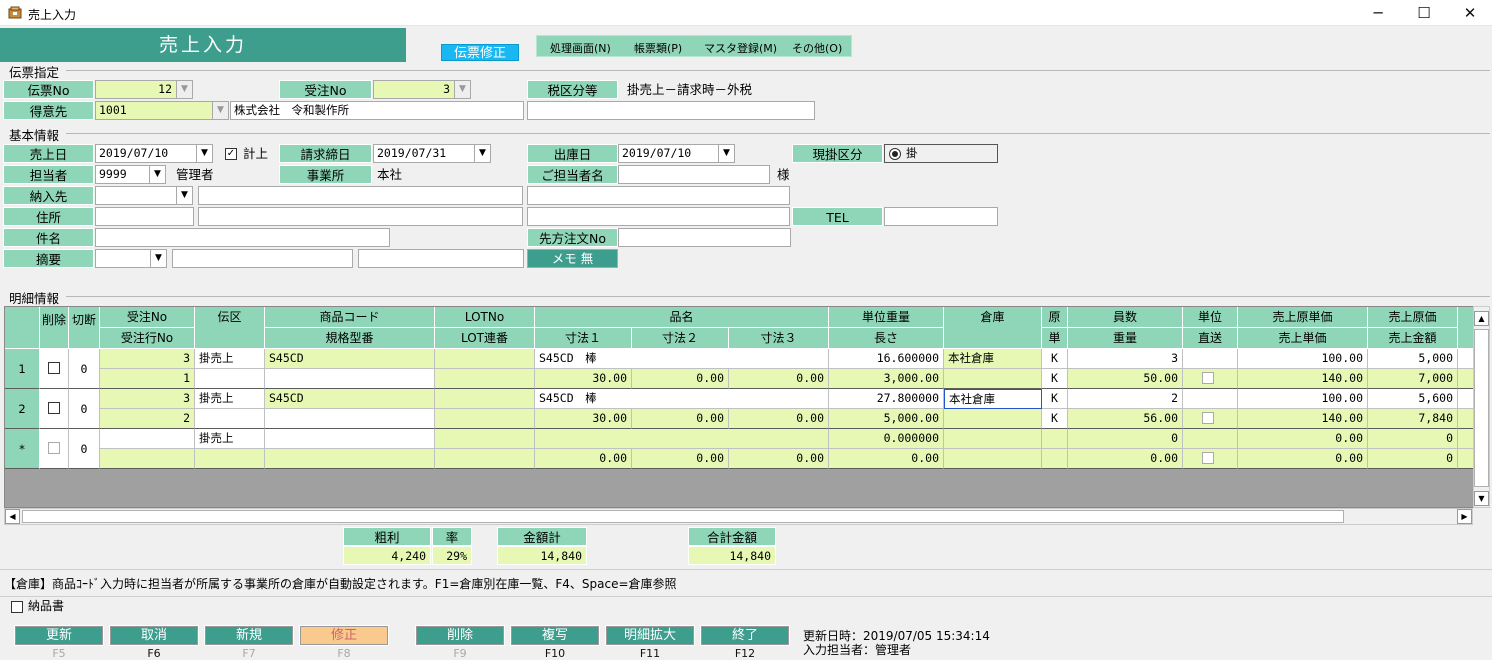  I want to click on scroll-right-icon: ▶, so click(1464, 516).